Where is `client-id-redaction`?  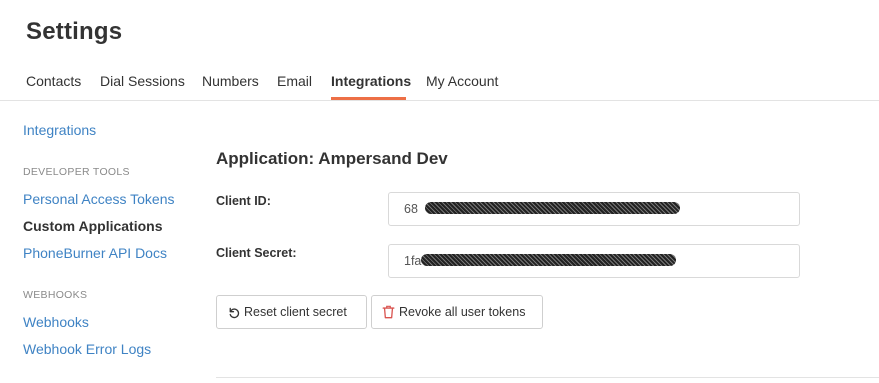
client-id-redaction is located at coordinates (552, 208).